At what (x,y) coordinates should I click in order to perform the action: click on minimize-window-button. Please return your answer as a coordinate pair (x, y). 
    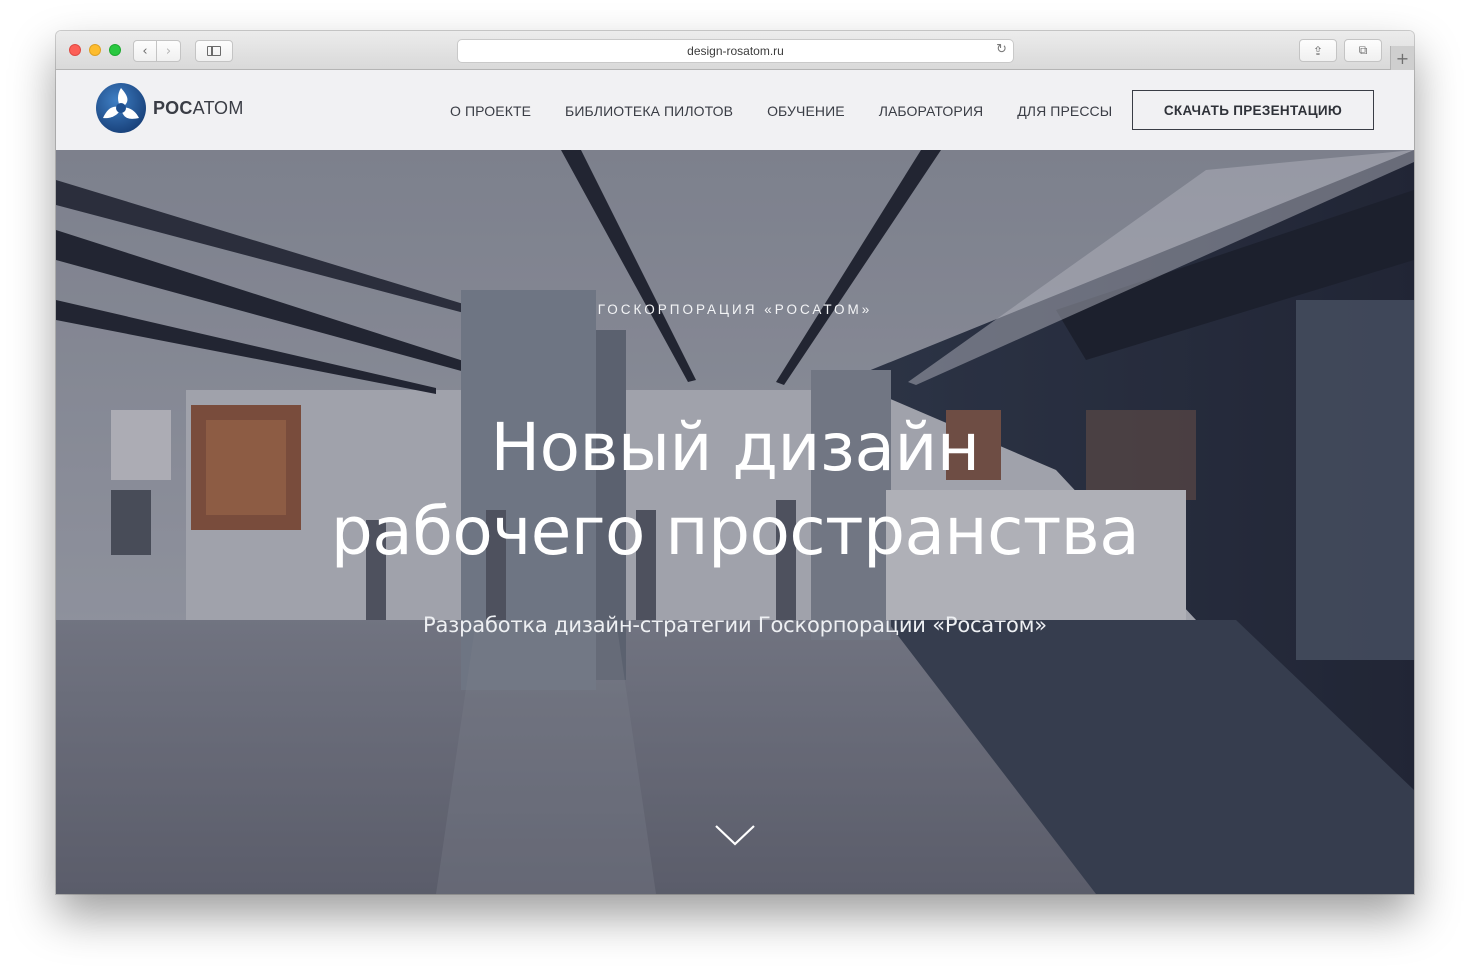
    Looking at the image, I should click on (95, 50).